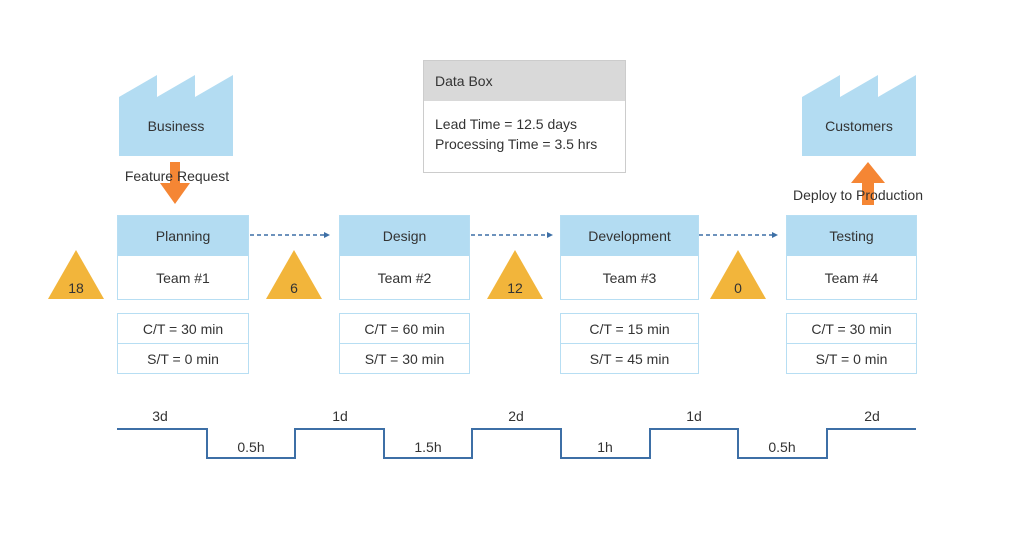  What do you see at coordinates (176, 126) in the screenshot?
I see `supplier-label: Business` at bounding box center [176, 126].